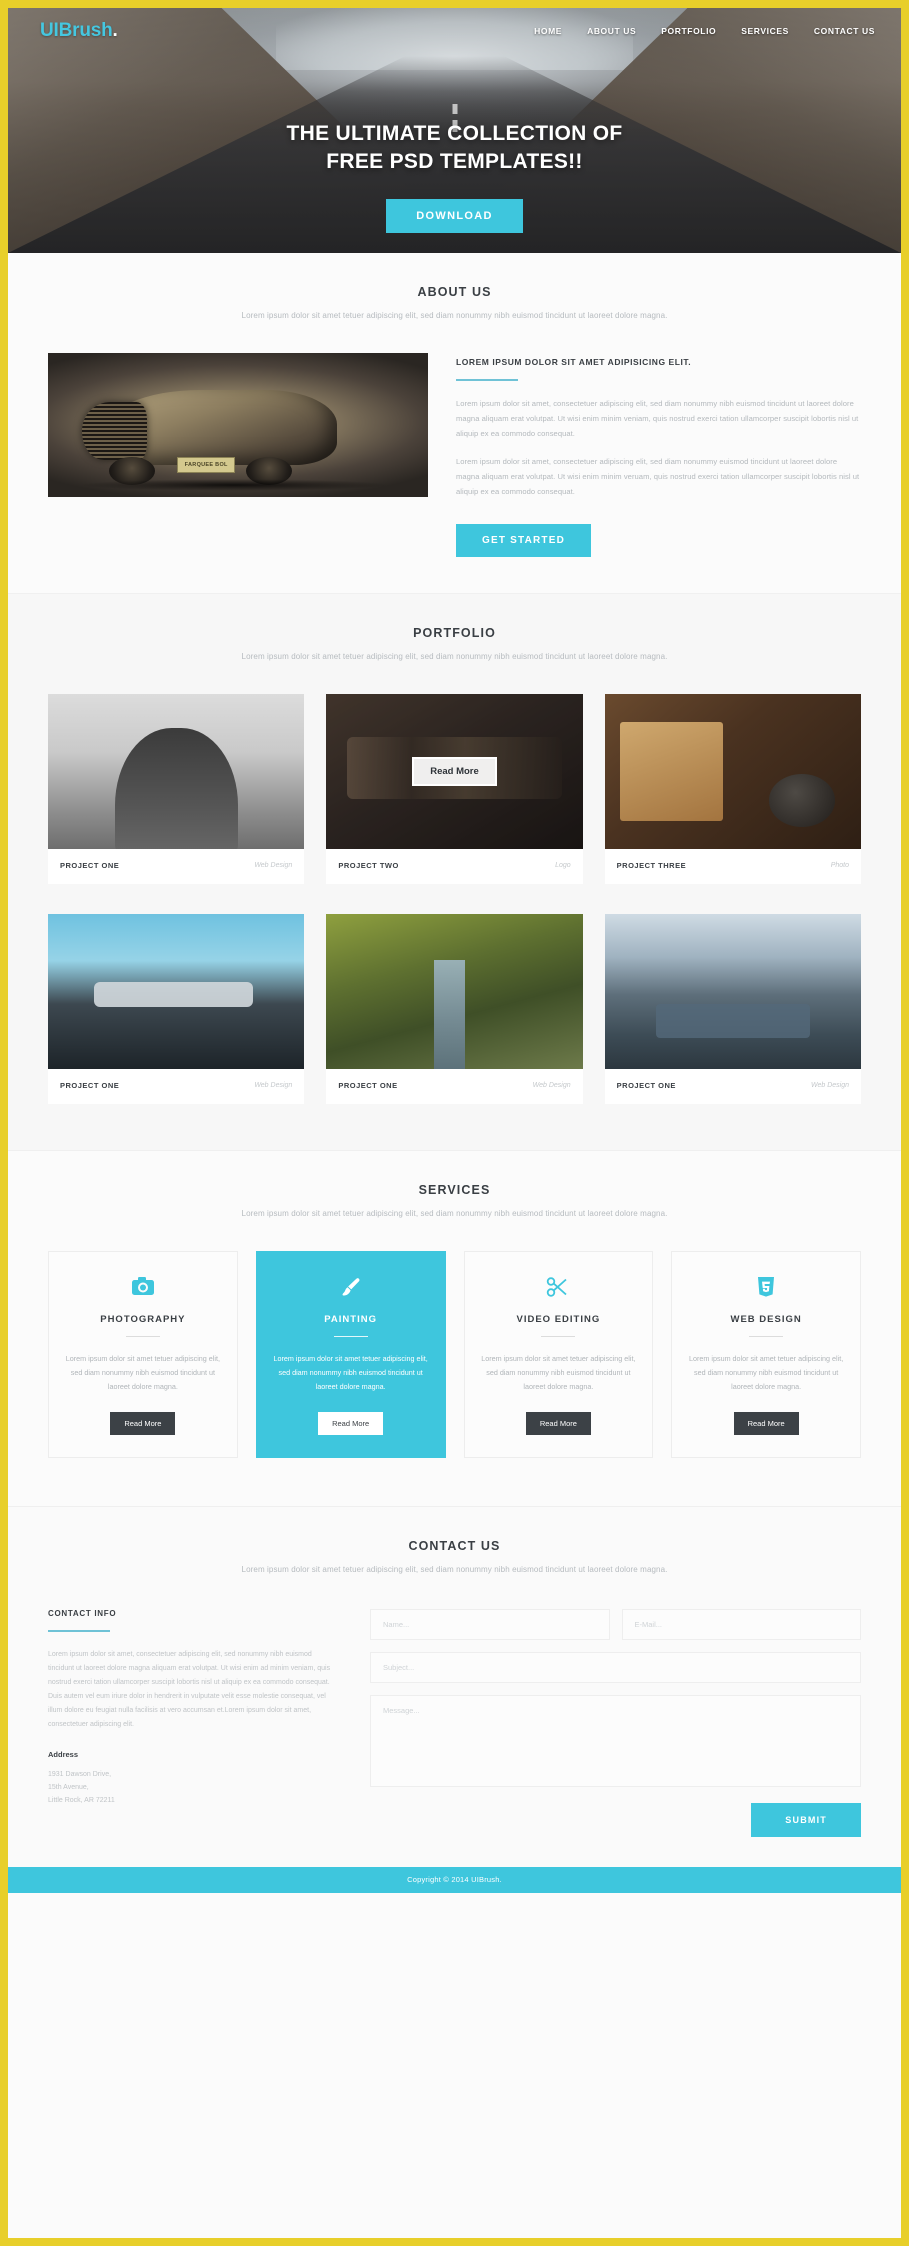 This screenshot has height=2246, width=909. I want to click on contact-info-underline, so click(79, 1630).